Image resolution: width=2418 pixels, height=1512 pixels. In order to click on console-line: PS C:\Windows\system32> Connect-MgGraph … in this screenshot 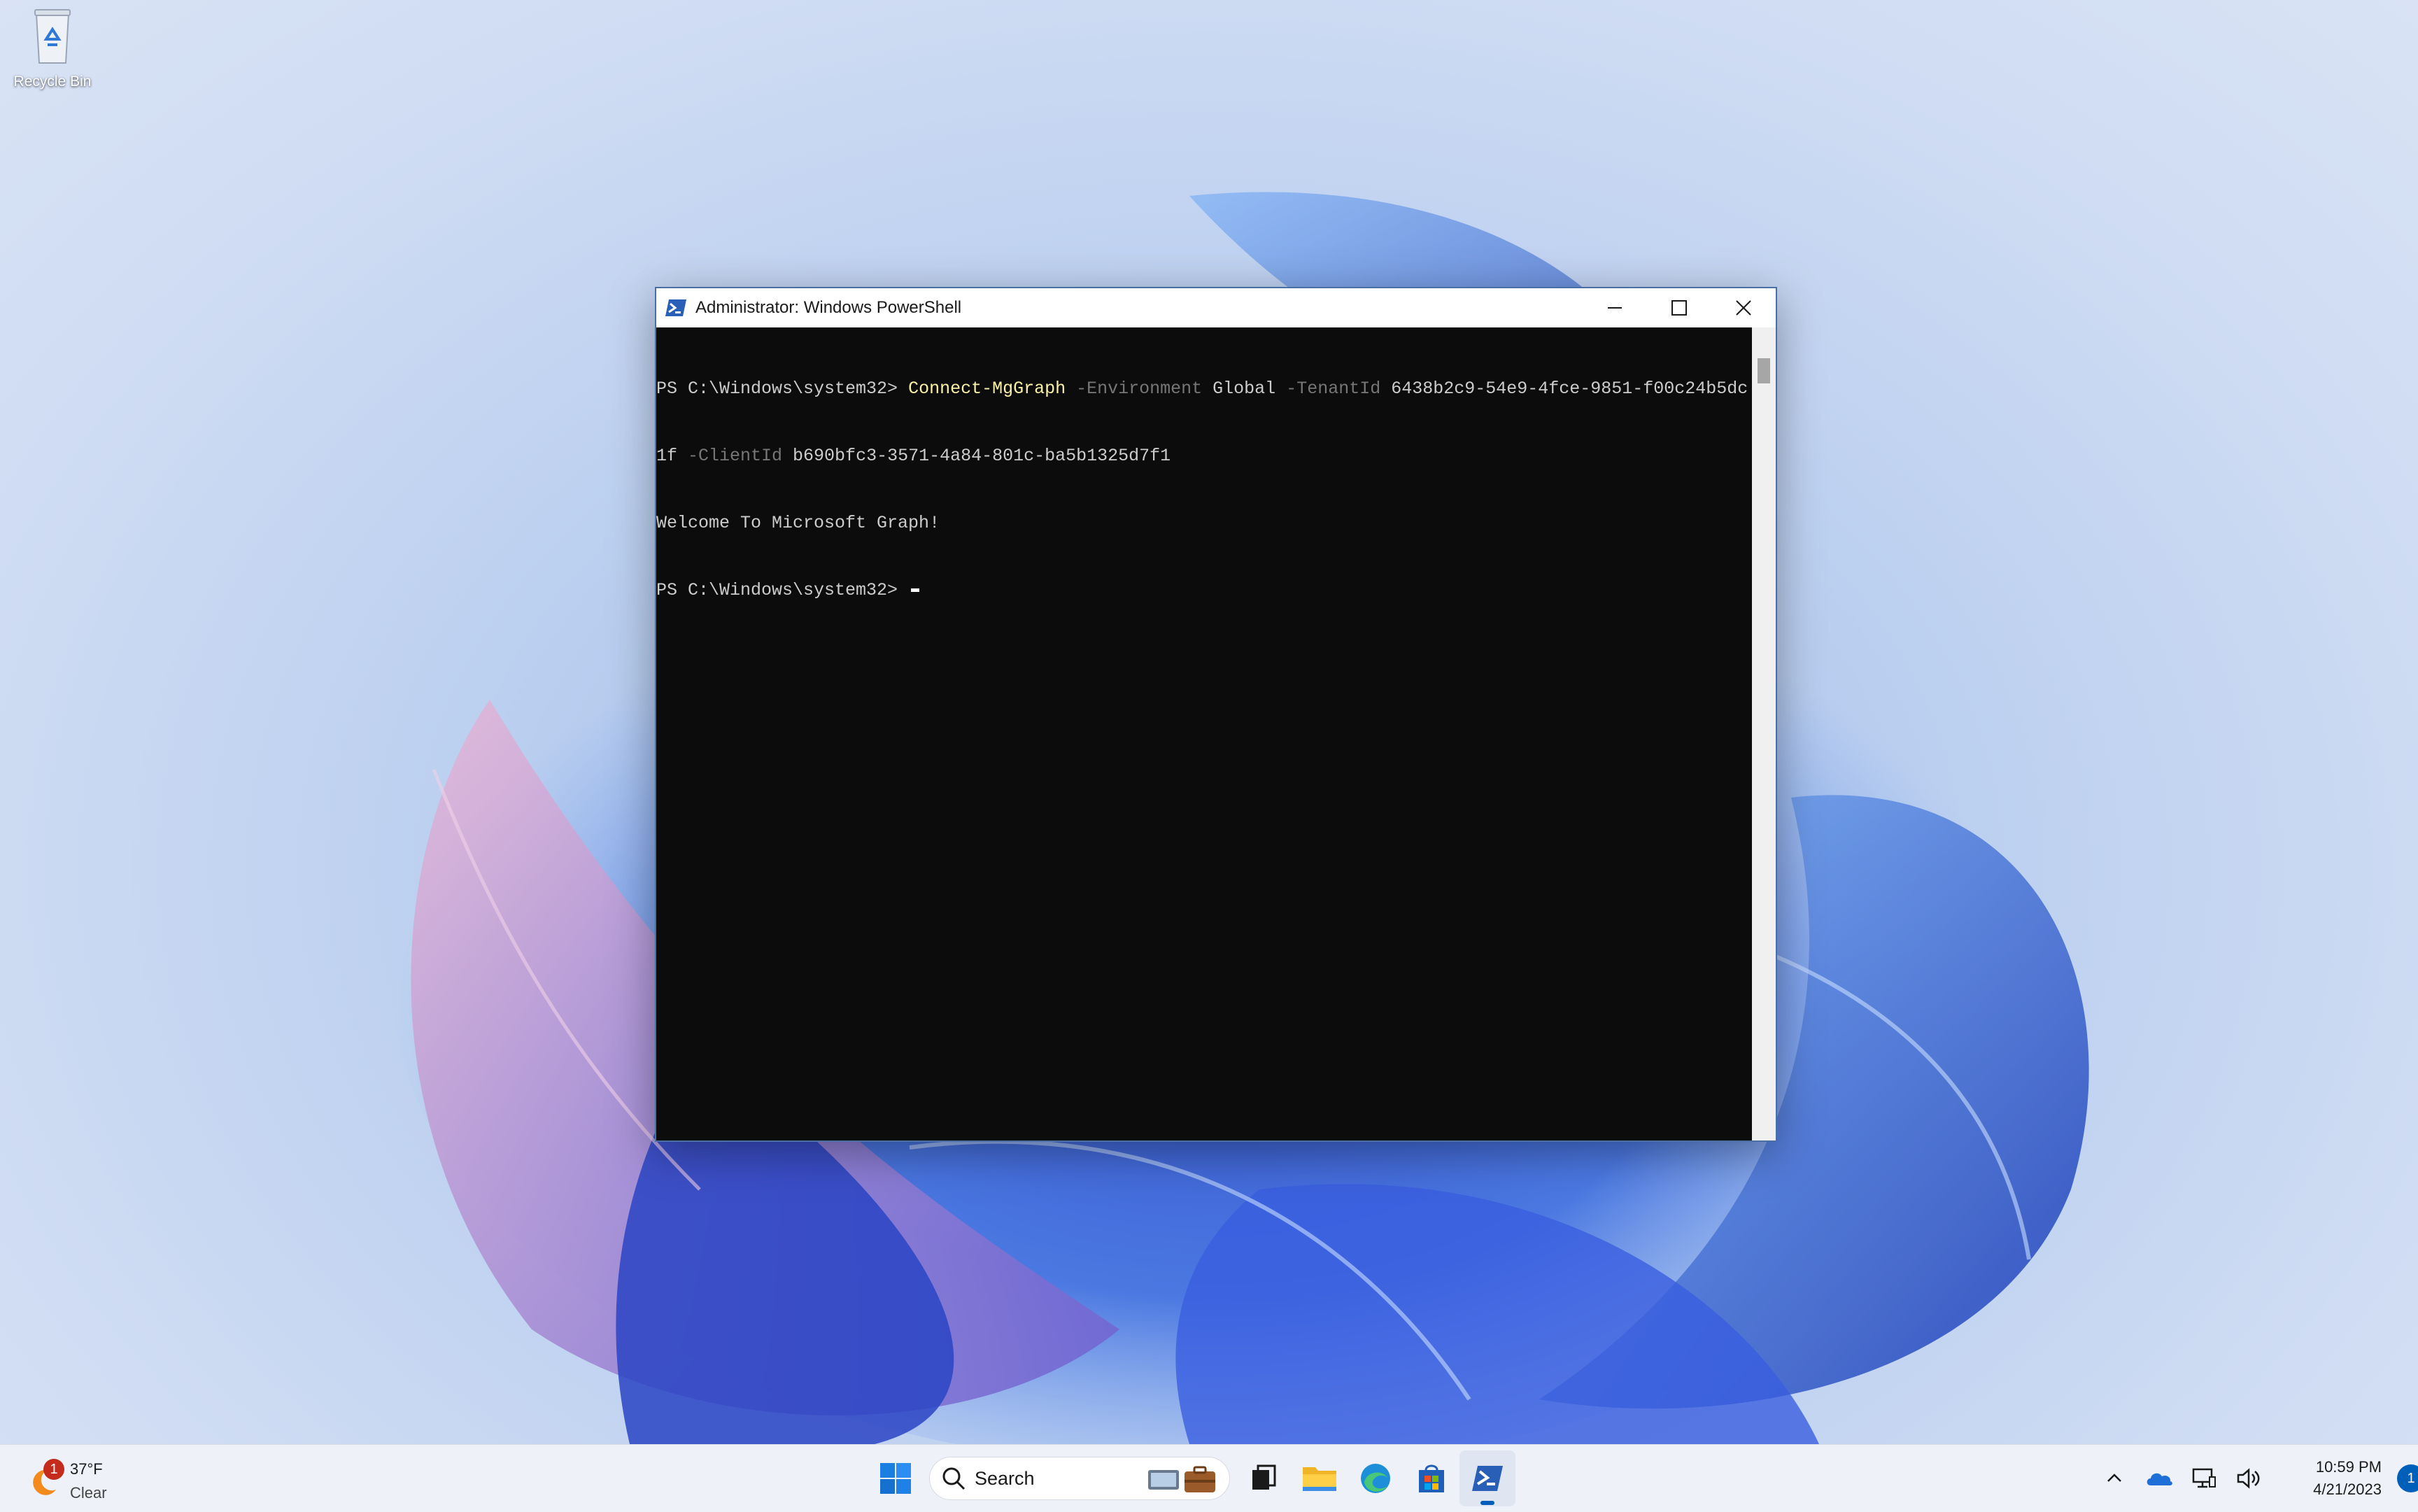, I will do `click(1204, 389)`.